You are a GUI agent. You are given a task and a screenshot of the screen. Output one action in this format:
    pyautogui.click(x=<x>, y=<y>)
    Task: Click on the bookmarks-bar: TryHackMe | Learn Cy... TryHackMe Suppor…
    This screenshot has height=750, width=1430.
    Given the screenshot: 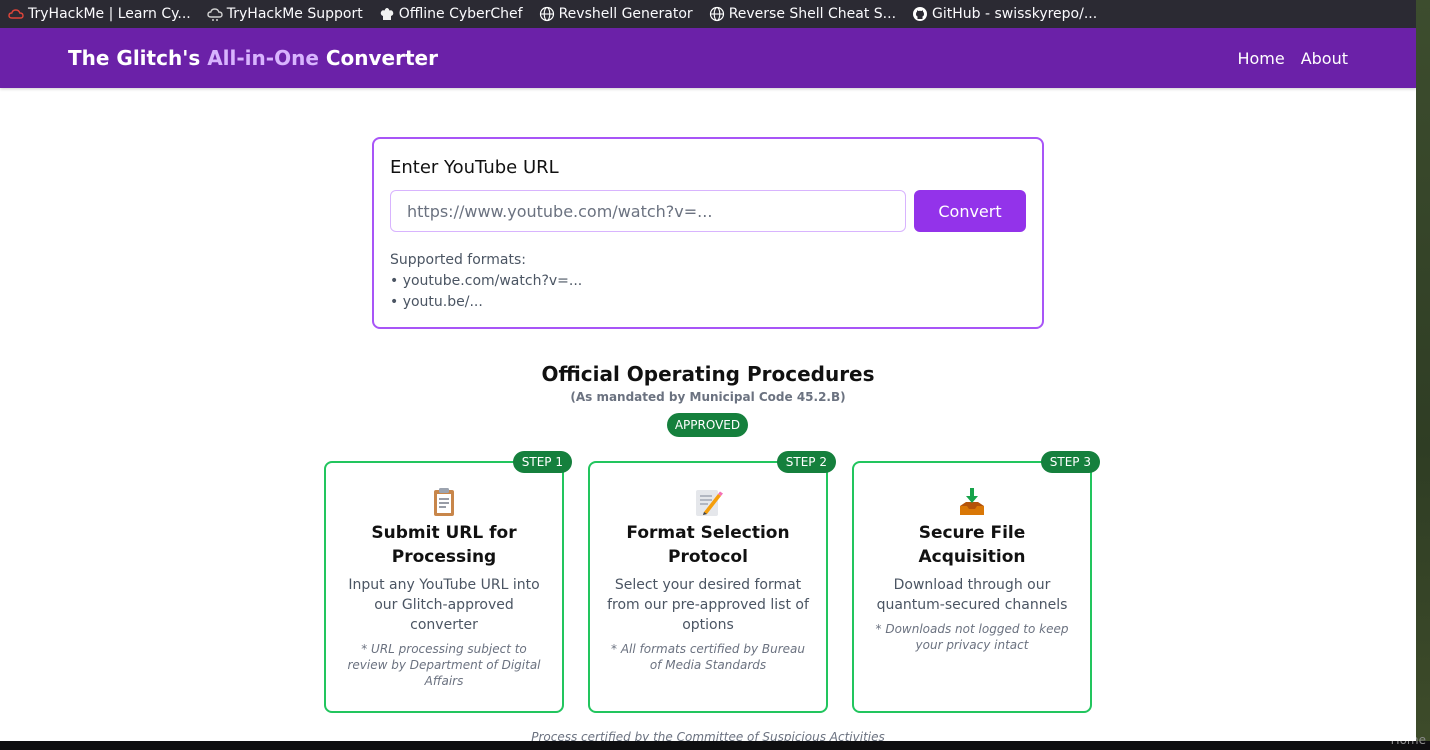 What is the action you would take?
    pyautogui.click(x=715, y=14)
    